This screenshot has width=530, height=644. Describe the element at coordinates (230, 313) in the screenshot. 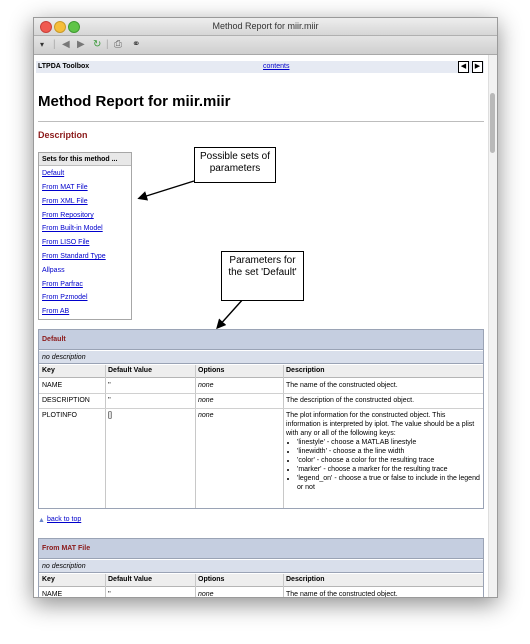

I see `arrow-to-default-table` at that location.